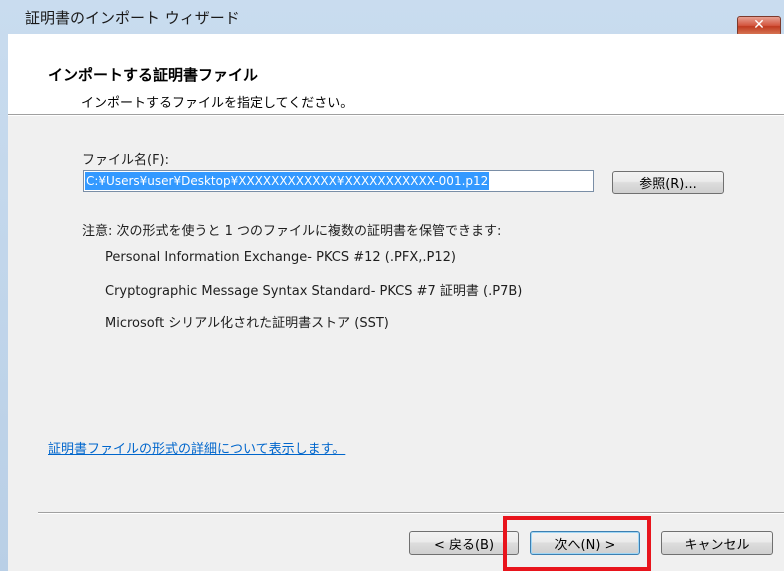 Image resolution: width=784 pixels, height=571 pixels. Describe the element at coordinates (392, 18) in the screenshot. I see `title-bar: 証明書のインポート ウィザード ✕` at that location.